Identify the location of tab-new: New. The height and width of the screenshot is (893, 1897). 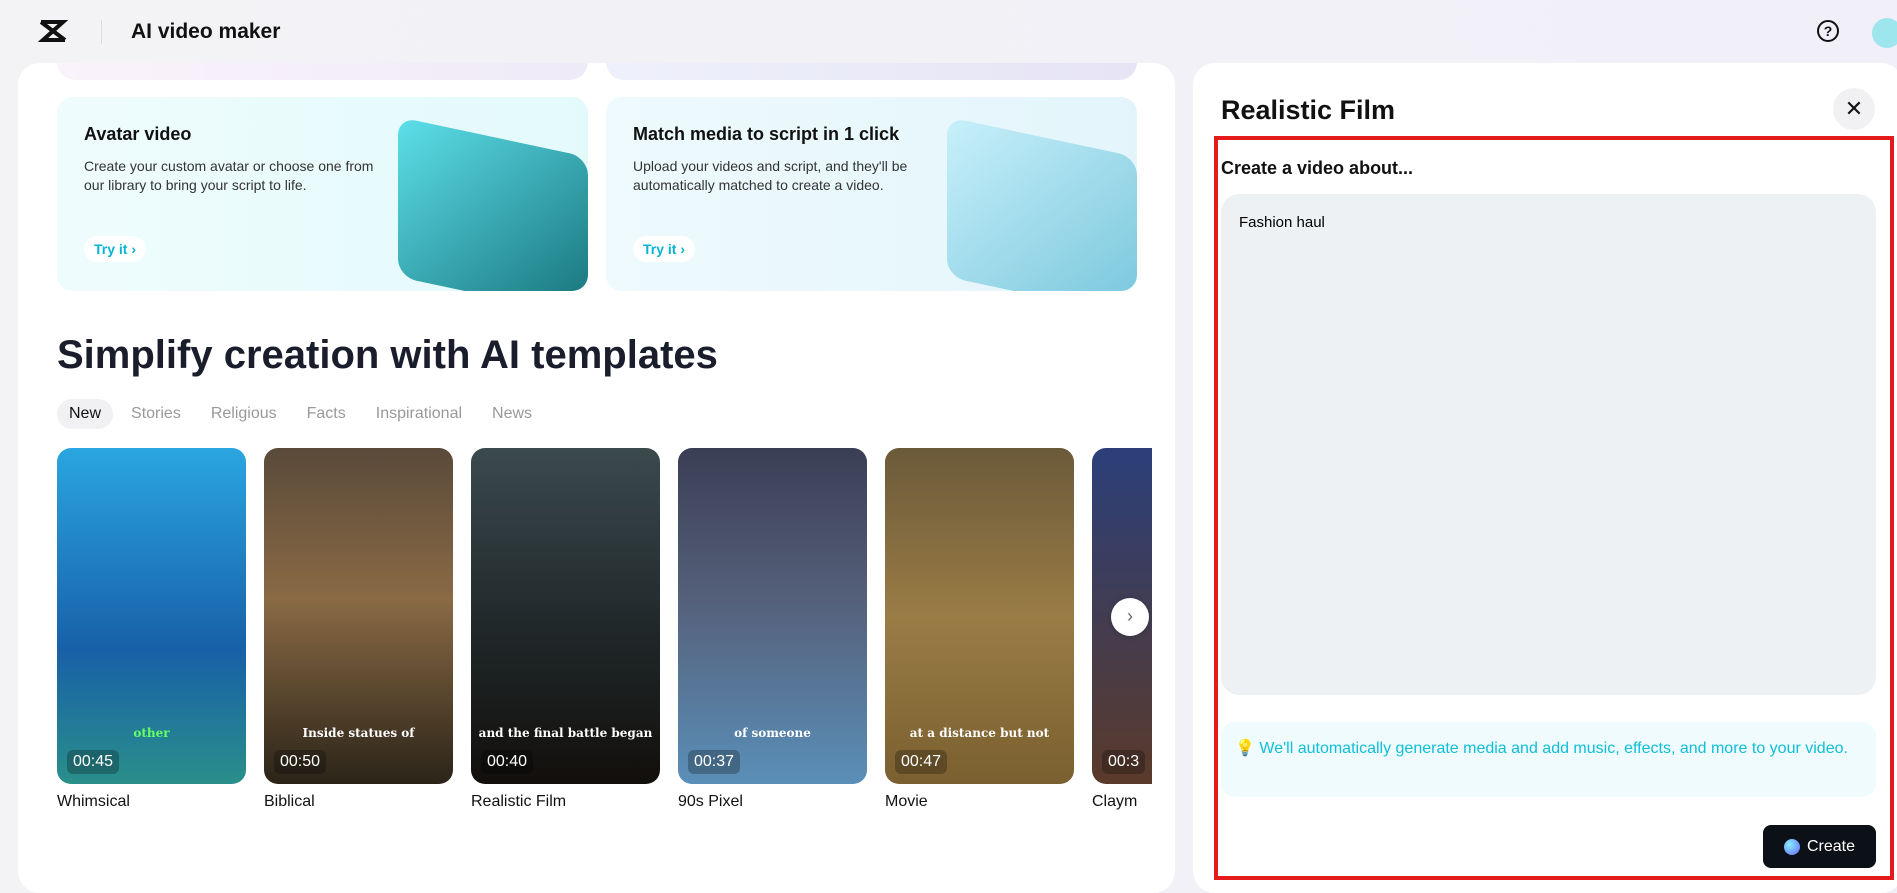
(85, 414).